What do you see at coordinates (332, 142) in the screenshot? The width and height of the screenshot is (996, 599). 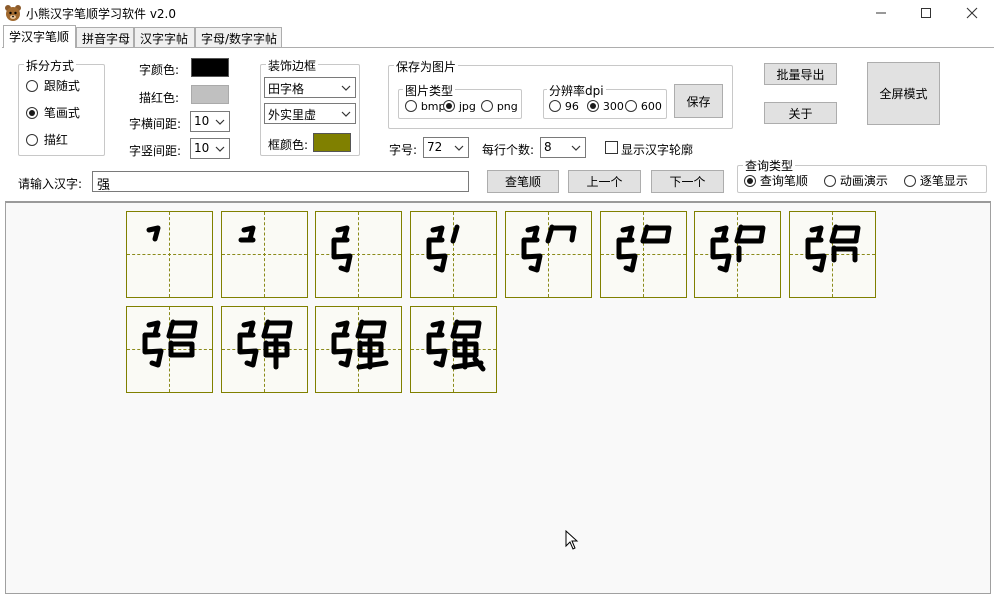 I see `frame-color-swatch` at bounding box center [332, 142].